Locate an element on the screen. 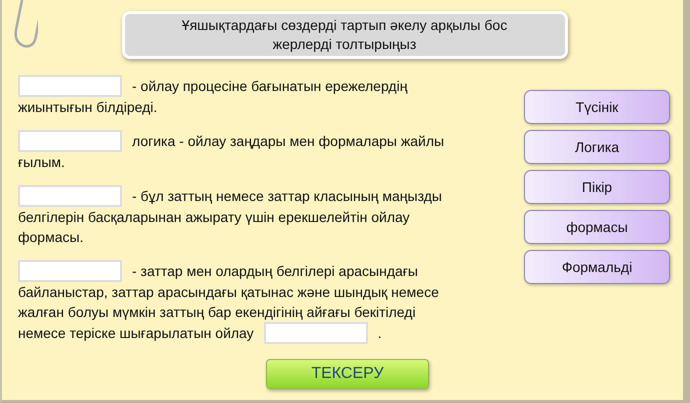  word-tile: Пікір is located at coordinates (597, 187).